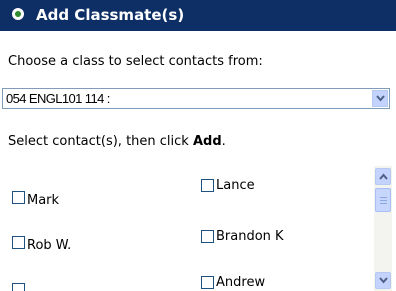 The image size is (396, 291). Describe the element at coordinates (110, 15) in the screenshot. I see `panel-title: Add Classmate(s)` at that location.